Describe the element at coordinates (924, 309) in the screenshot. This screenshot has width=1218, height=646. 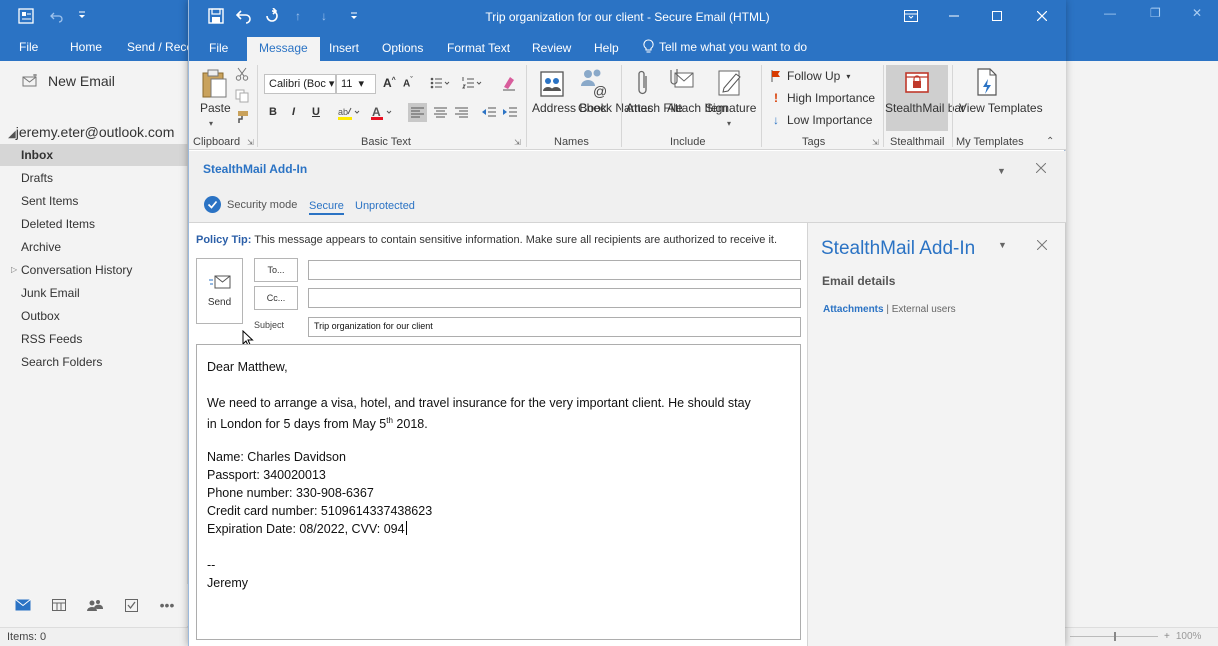
I see `external-users-link: External users` at that location.